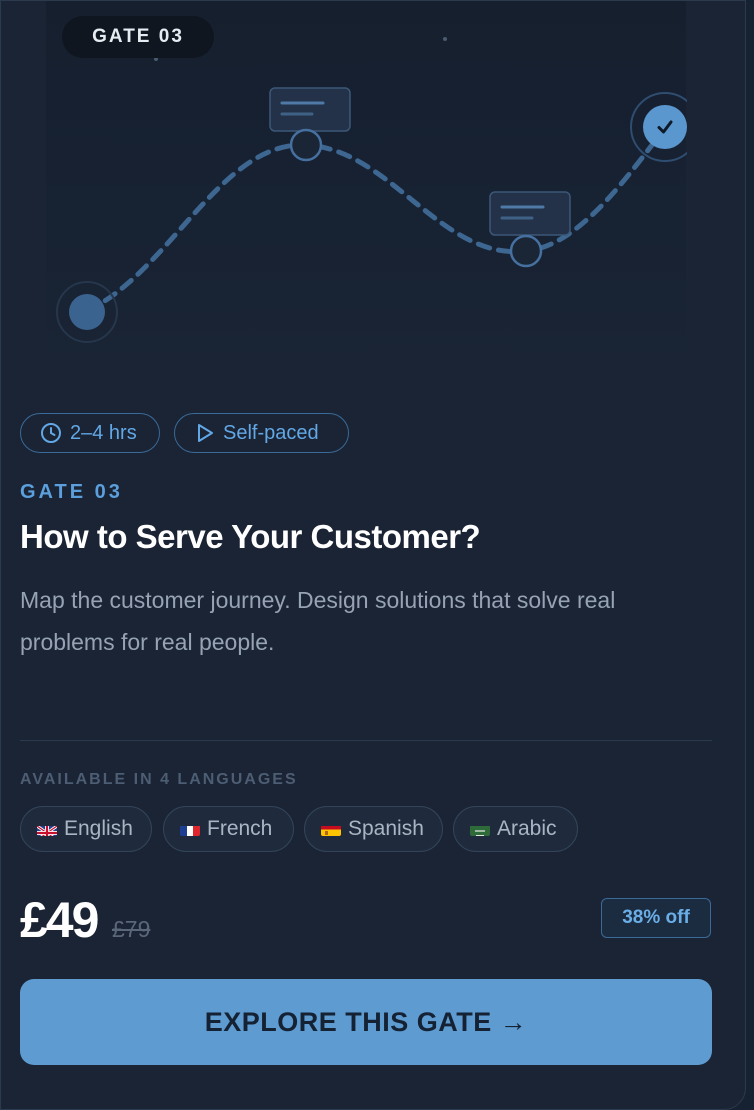  Describe the element at coordinates (366, 1022) in the screenshot. I see `explore-gate-button: EXPLORE THIS GATE →` at that location.